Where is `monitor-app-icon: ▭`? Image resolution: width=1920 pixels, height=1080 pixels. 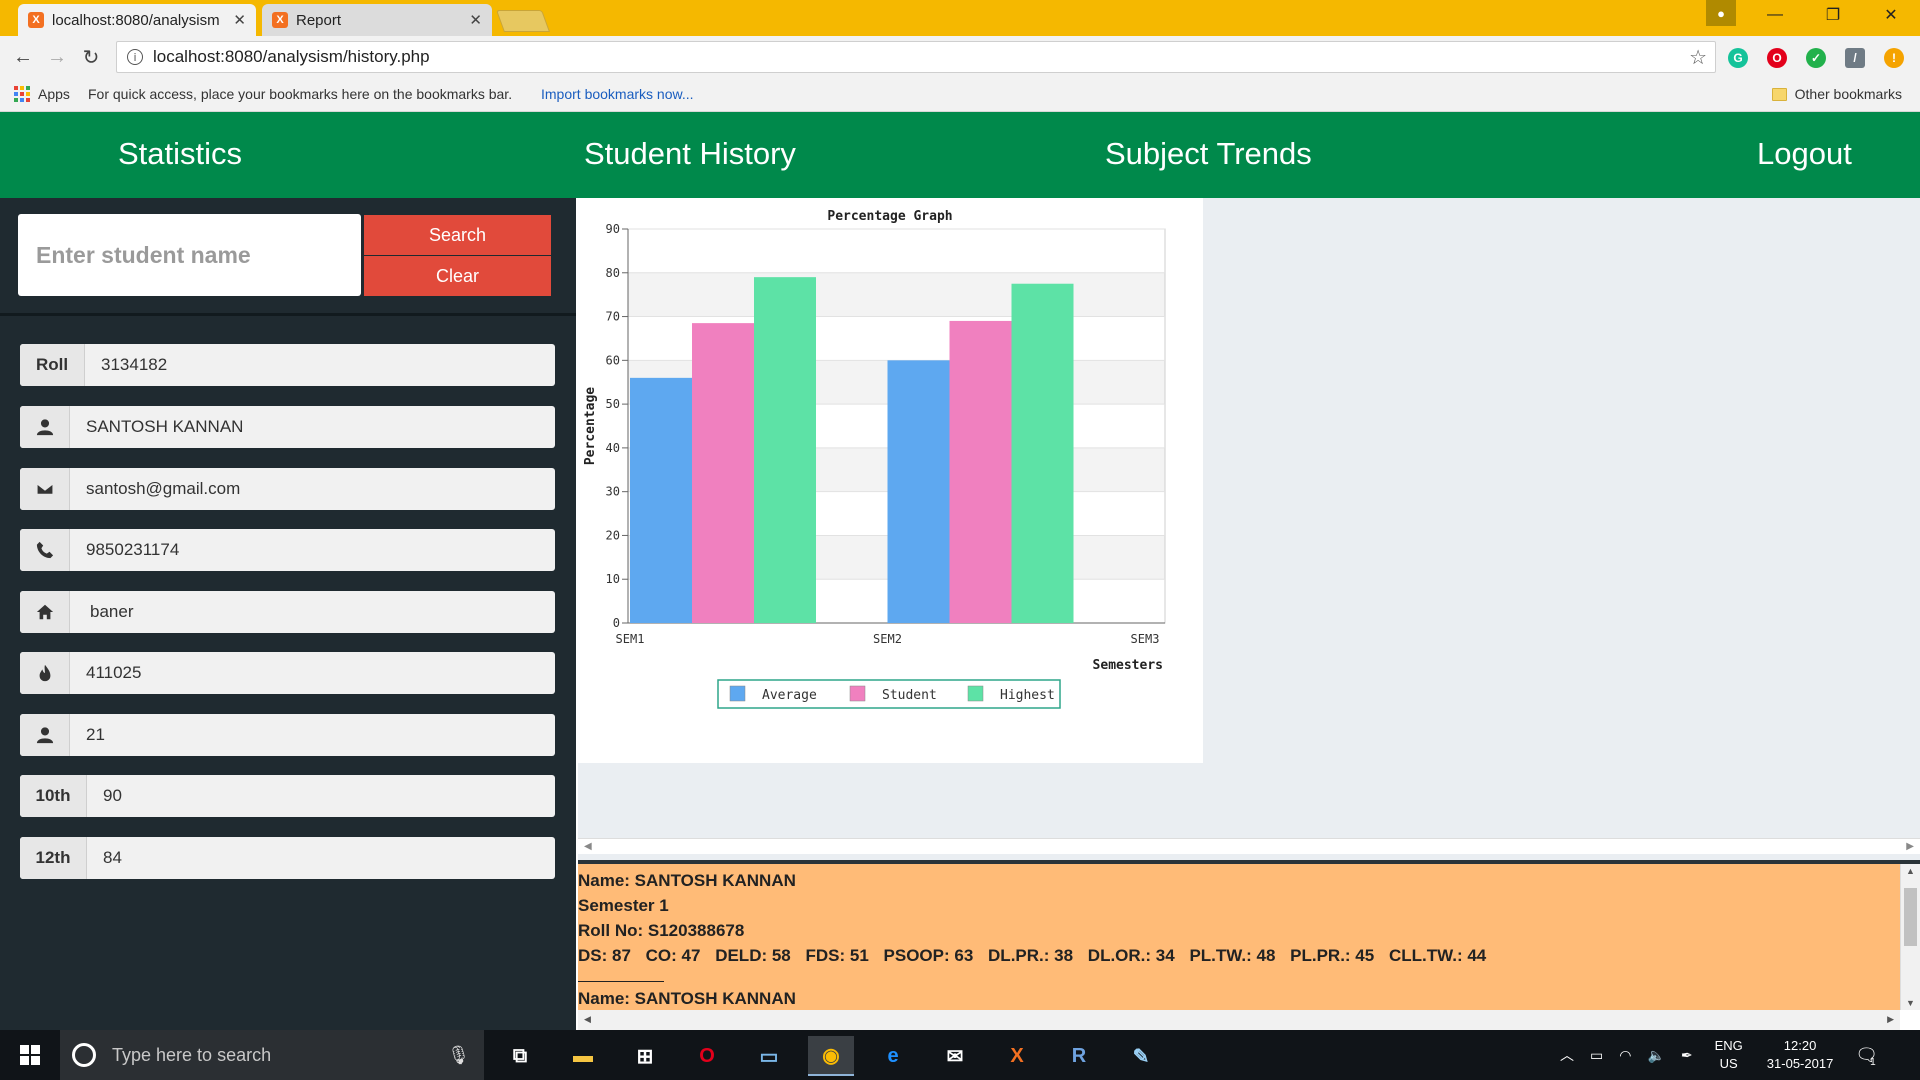 monitor-app-icon: ▭ is located at coordinates (769, 1056).